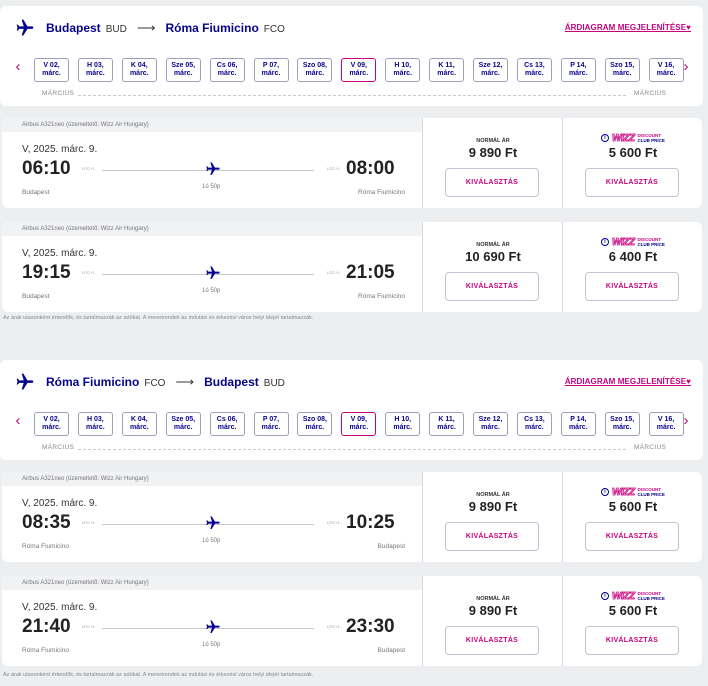 This screenshot has width=708, height=686. Describe the element at coordinates (46, 272) in the screenshot. I see `departure-time: 19:15` at that location.